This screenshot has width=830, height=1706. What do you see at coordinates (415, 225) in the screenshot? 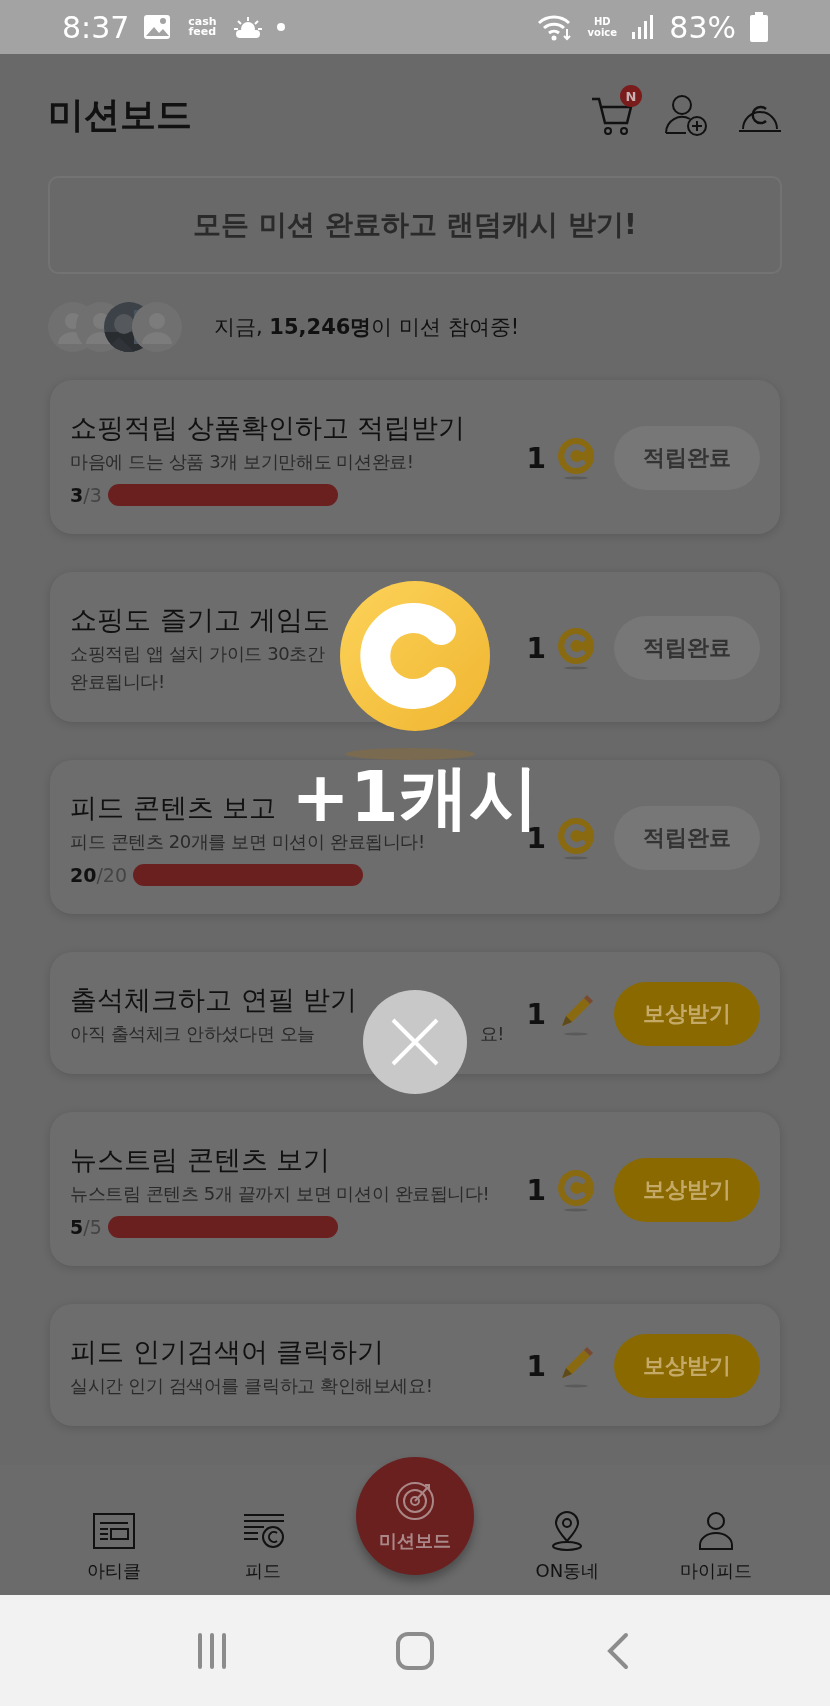
I see `all-missions-banner: 모든 미션 완료하고 랜덤캐시 받기!` at bounding box center [415, 225].